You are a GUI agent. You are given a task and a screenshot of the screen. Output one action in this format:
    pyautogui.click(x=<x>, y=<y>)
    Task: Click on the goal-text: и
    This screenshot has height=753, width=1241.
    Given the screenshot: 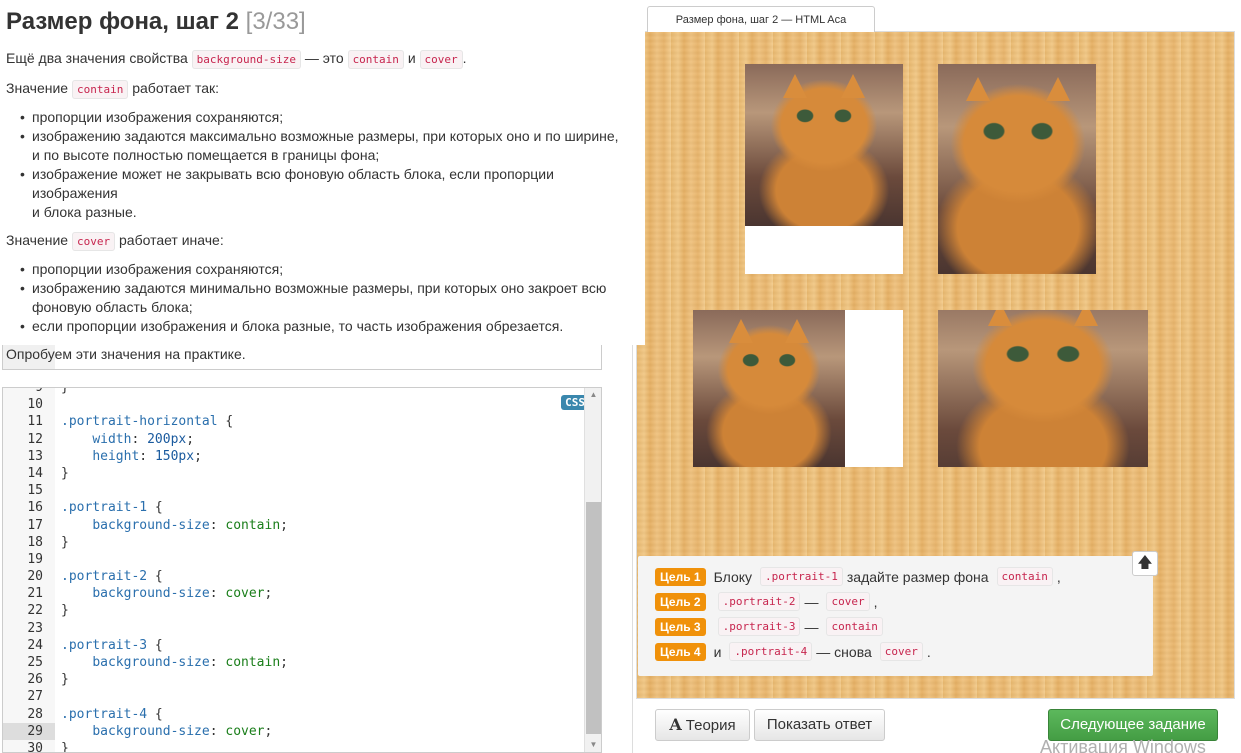 What is the action you would take?
    pyautogui.click(x=717, y=651)
    